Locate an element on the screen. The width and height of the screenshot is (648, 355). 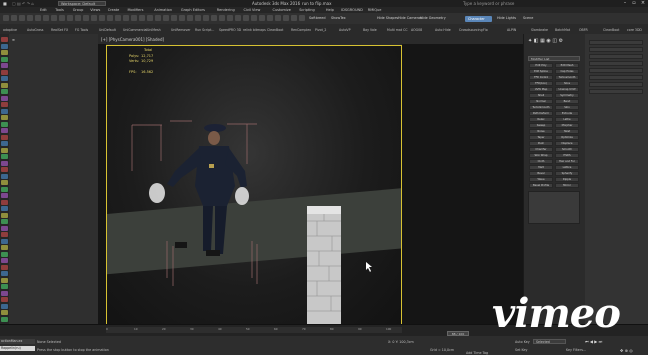
shelf-button: RenComplex is located at coordinates (301, 30).